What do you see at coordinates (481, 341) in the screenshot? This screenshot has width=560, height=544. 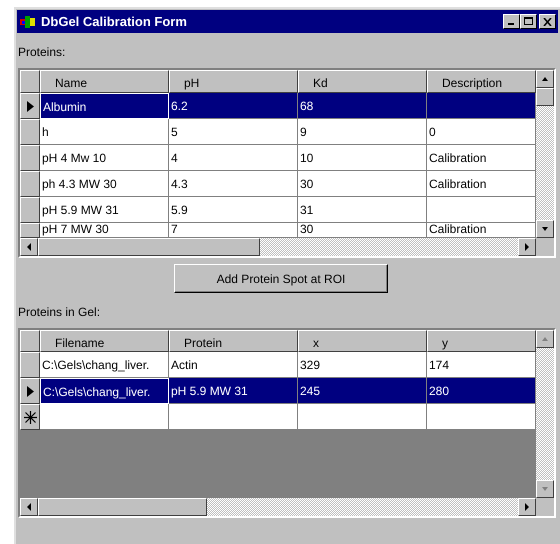 I see `column-header: y` at bounding box center [481, 341].